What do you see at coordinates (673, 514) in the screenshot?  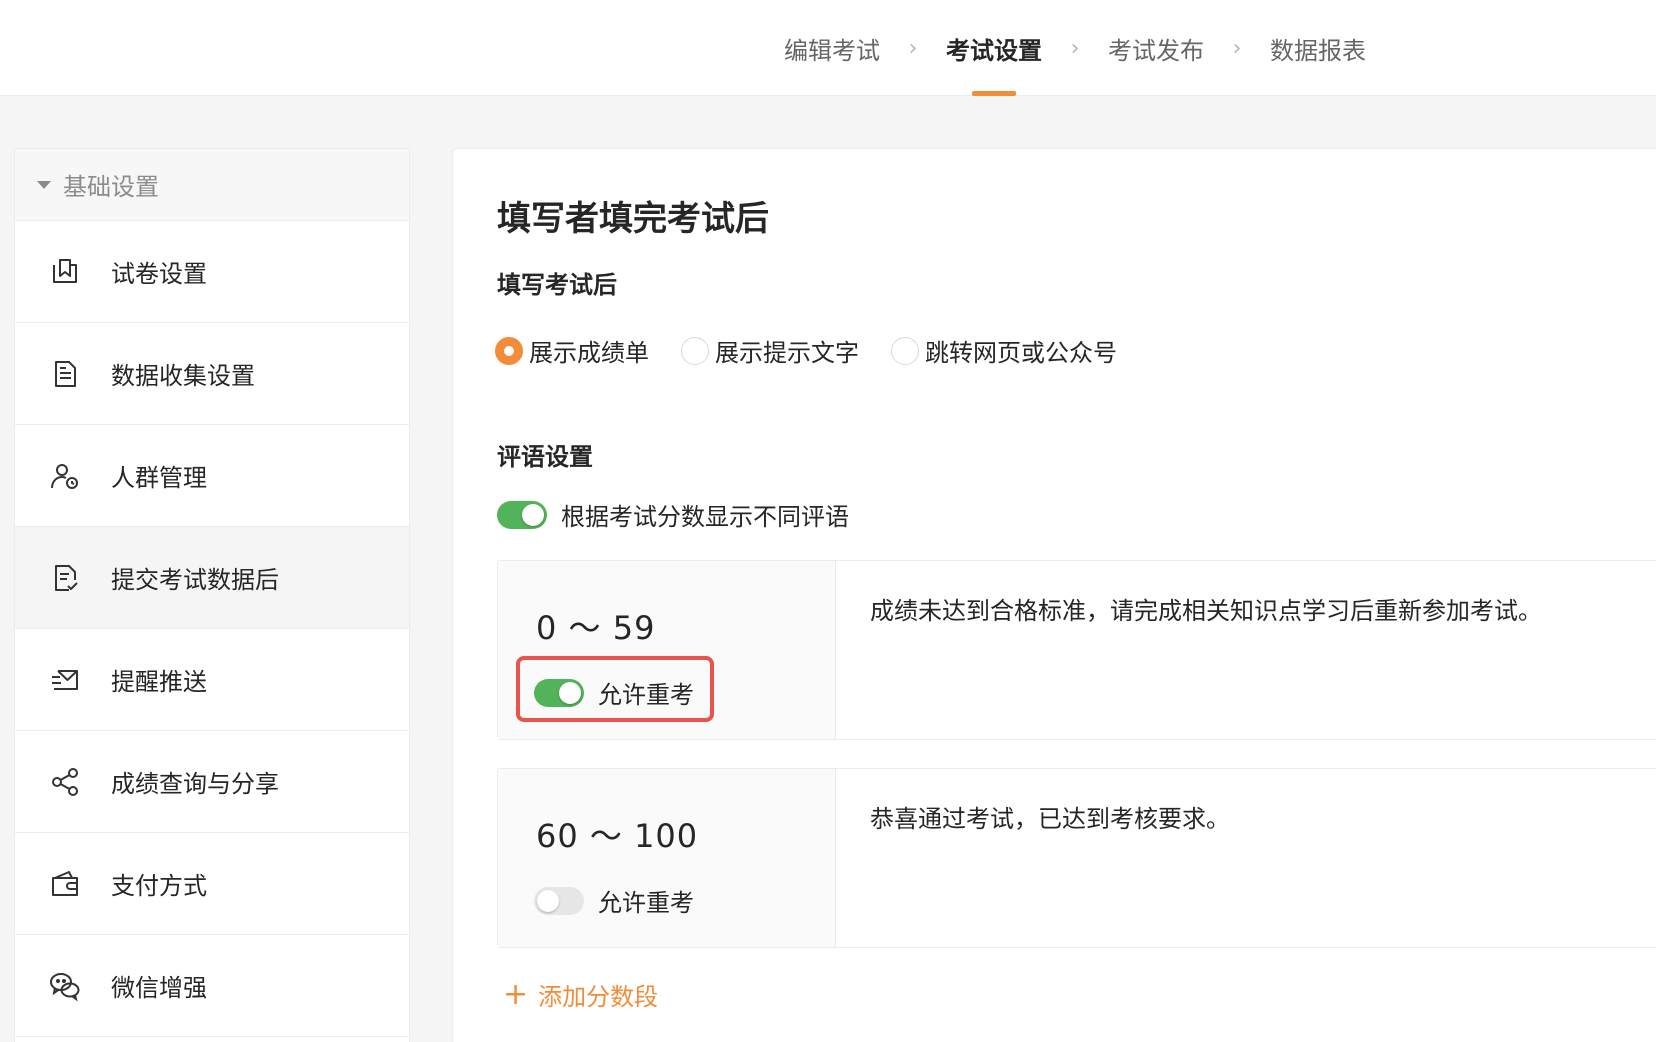 I see `comment-by-score-toggle-row: 根据考试分数显示不同评语` at bounding box center [673, 514].